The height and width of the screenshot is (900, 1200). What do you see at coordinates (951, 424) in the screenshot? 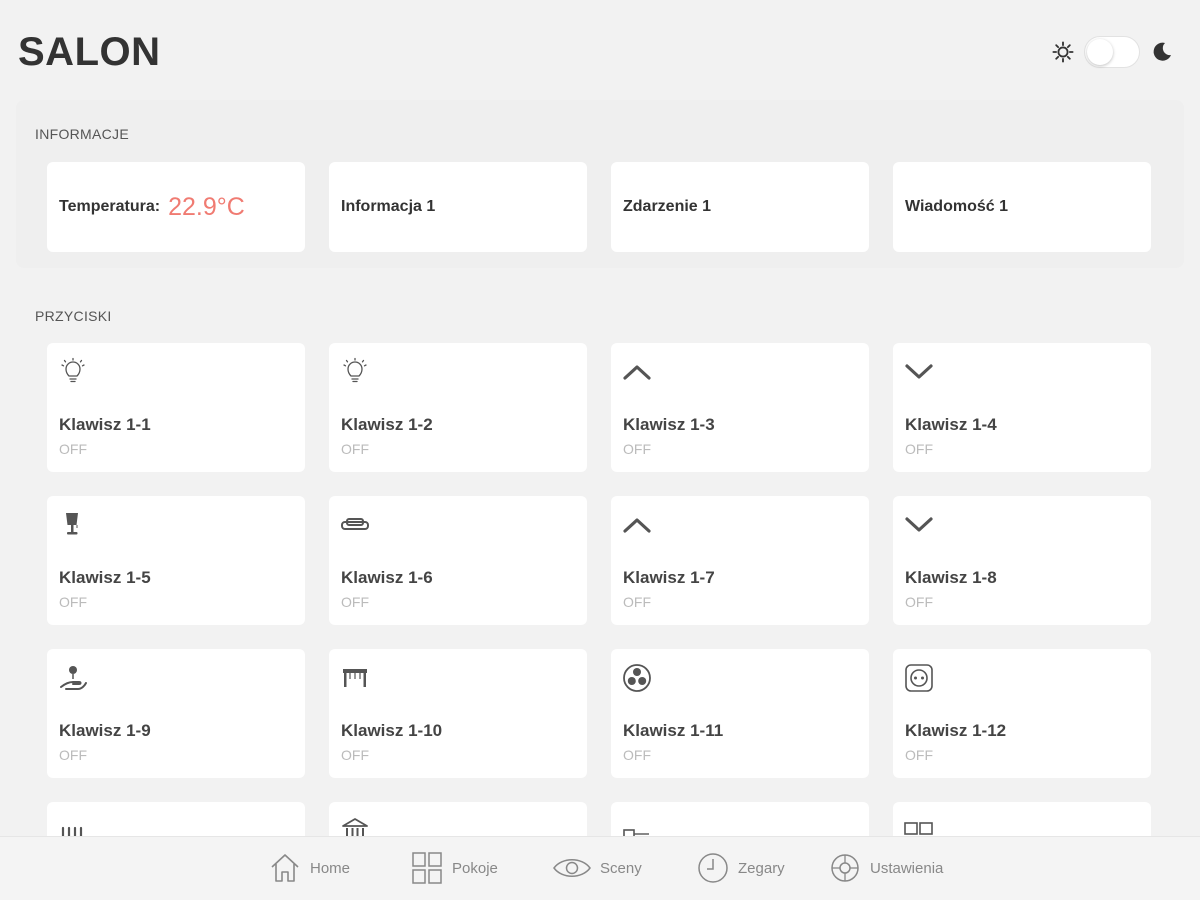
I see `tile-name: Klawisz 1-4` at bounding box center [951, 424].